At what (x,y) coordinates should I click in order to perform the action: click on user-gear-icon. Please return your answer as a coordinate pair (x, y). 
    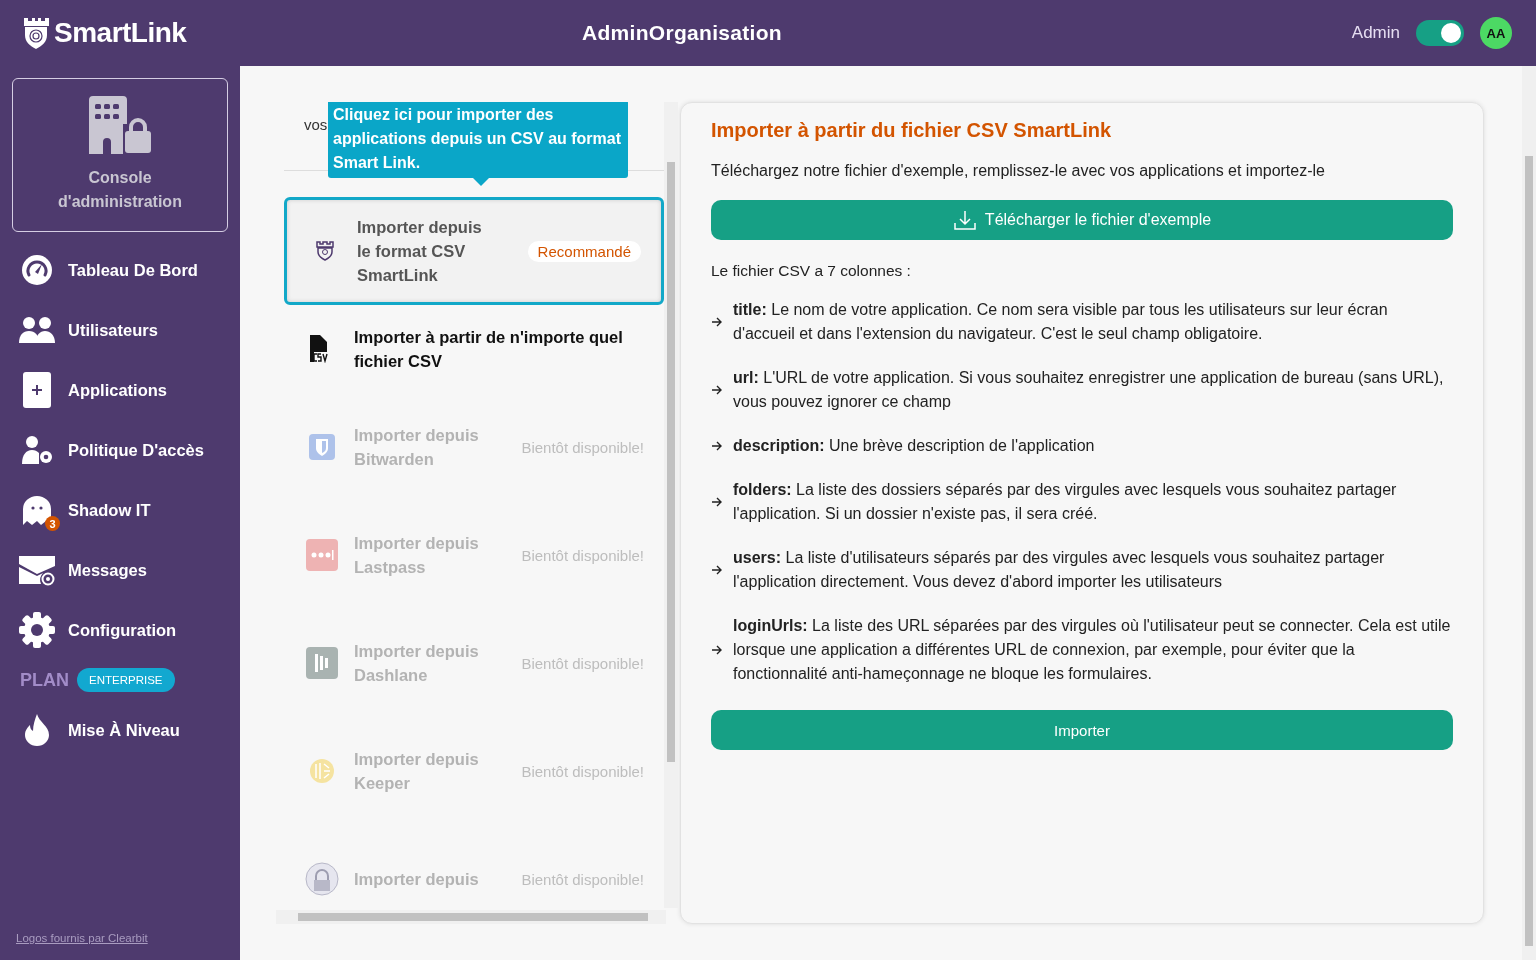
    Looking at the image, I should click on (37, 450).